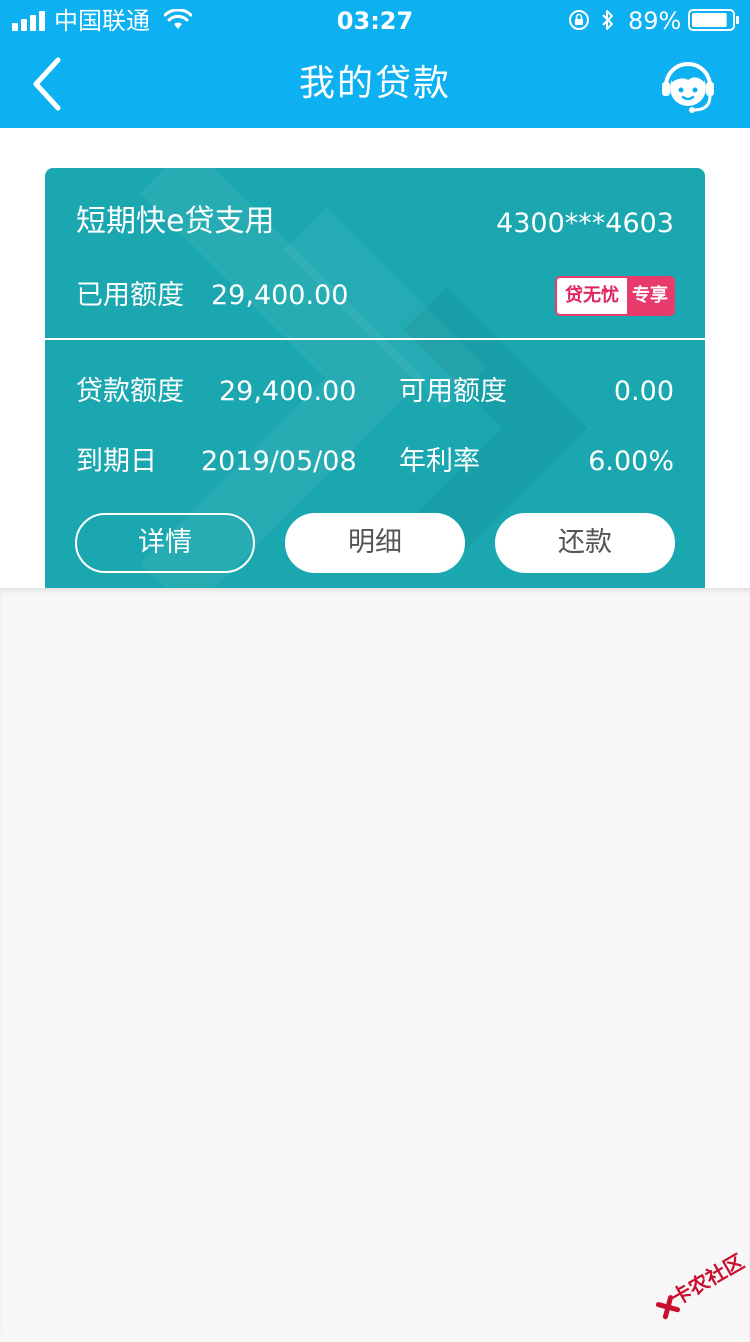 This screenshot has height=1342, width=750. What do you see at coordinates (375, 543) in the screenshot?
I see `statement-button: 明细` at bounding box center [375, 543].